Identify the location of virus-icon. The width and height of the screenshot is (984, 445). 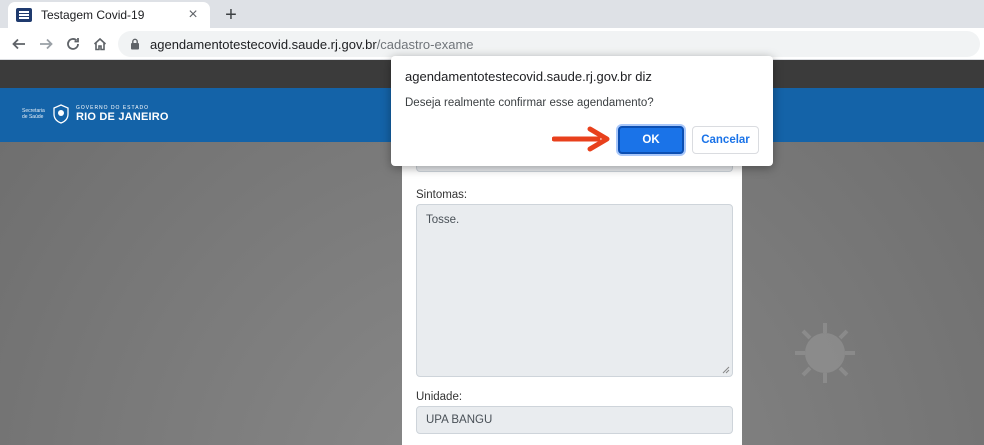
(825, 353).